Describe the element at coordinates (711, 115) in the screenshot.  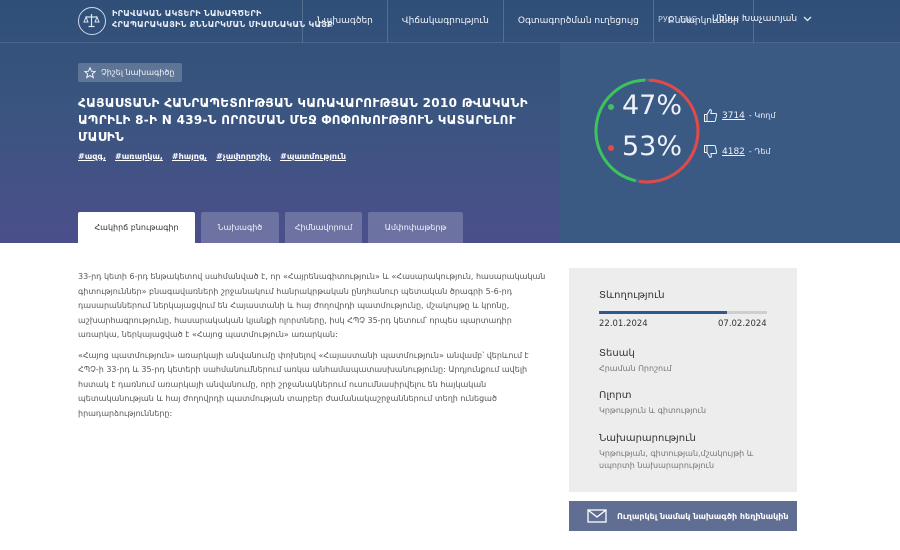
I see `thumbs-up-icon` at that location.